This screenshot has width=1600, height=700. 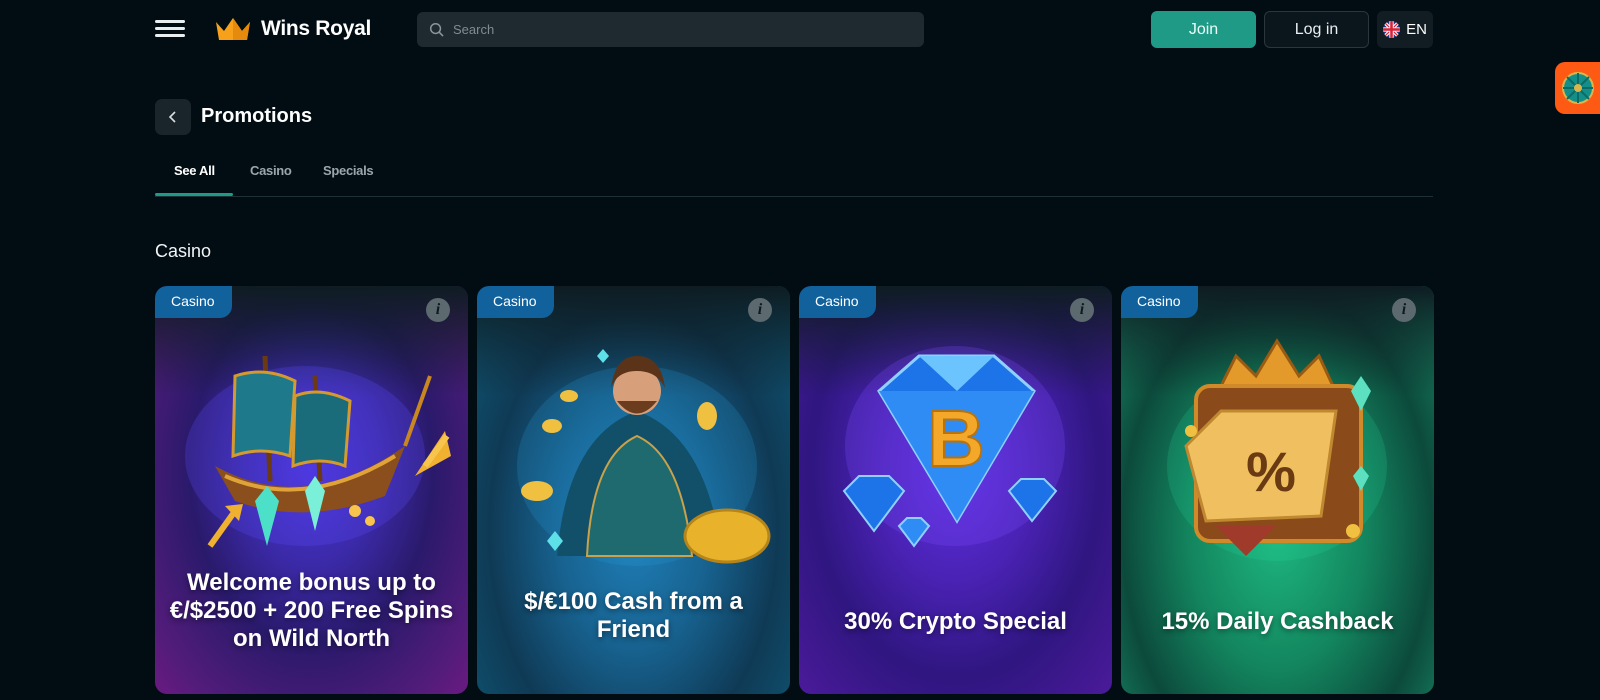 I want to click on chevron-left-icon, so click(x=172, y=117).